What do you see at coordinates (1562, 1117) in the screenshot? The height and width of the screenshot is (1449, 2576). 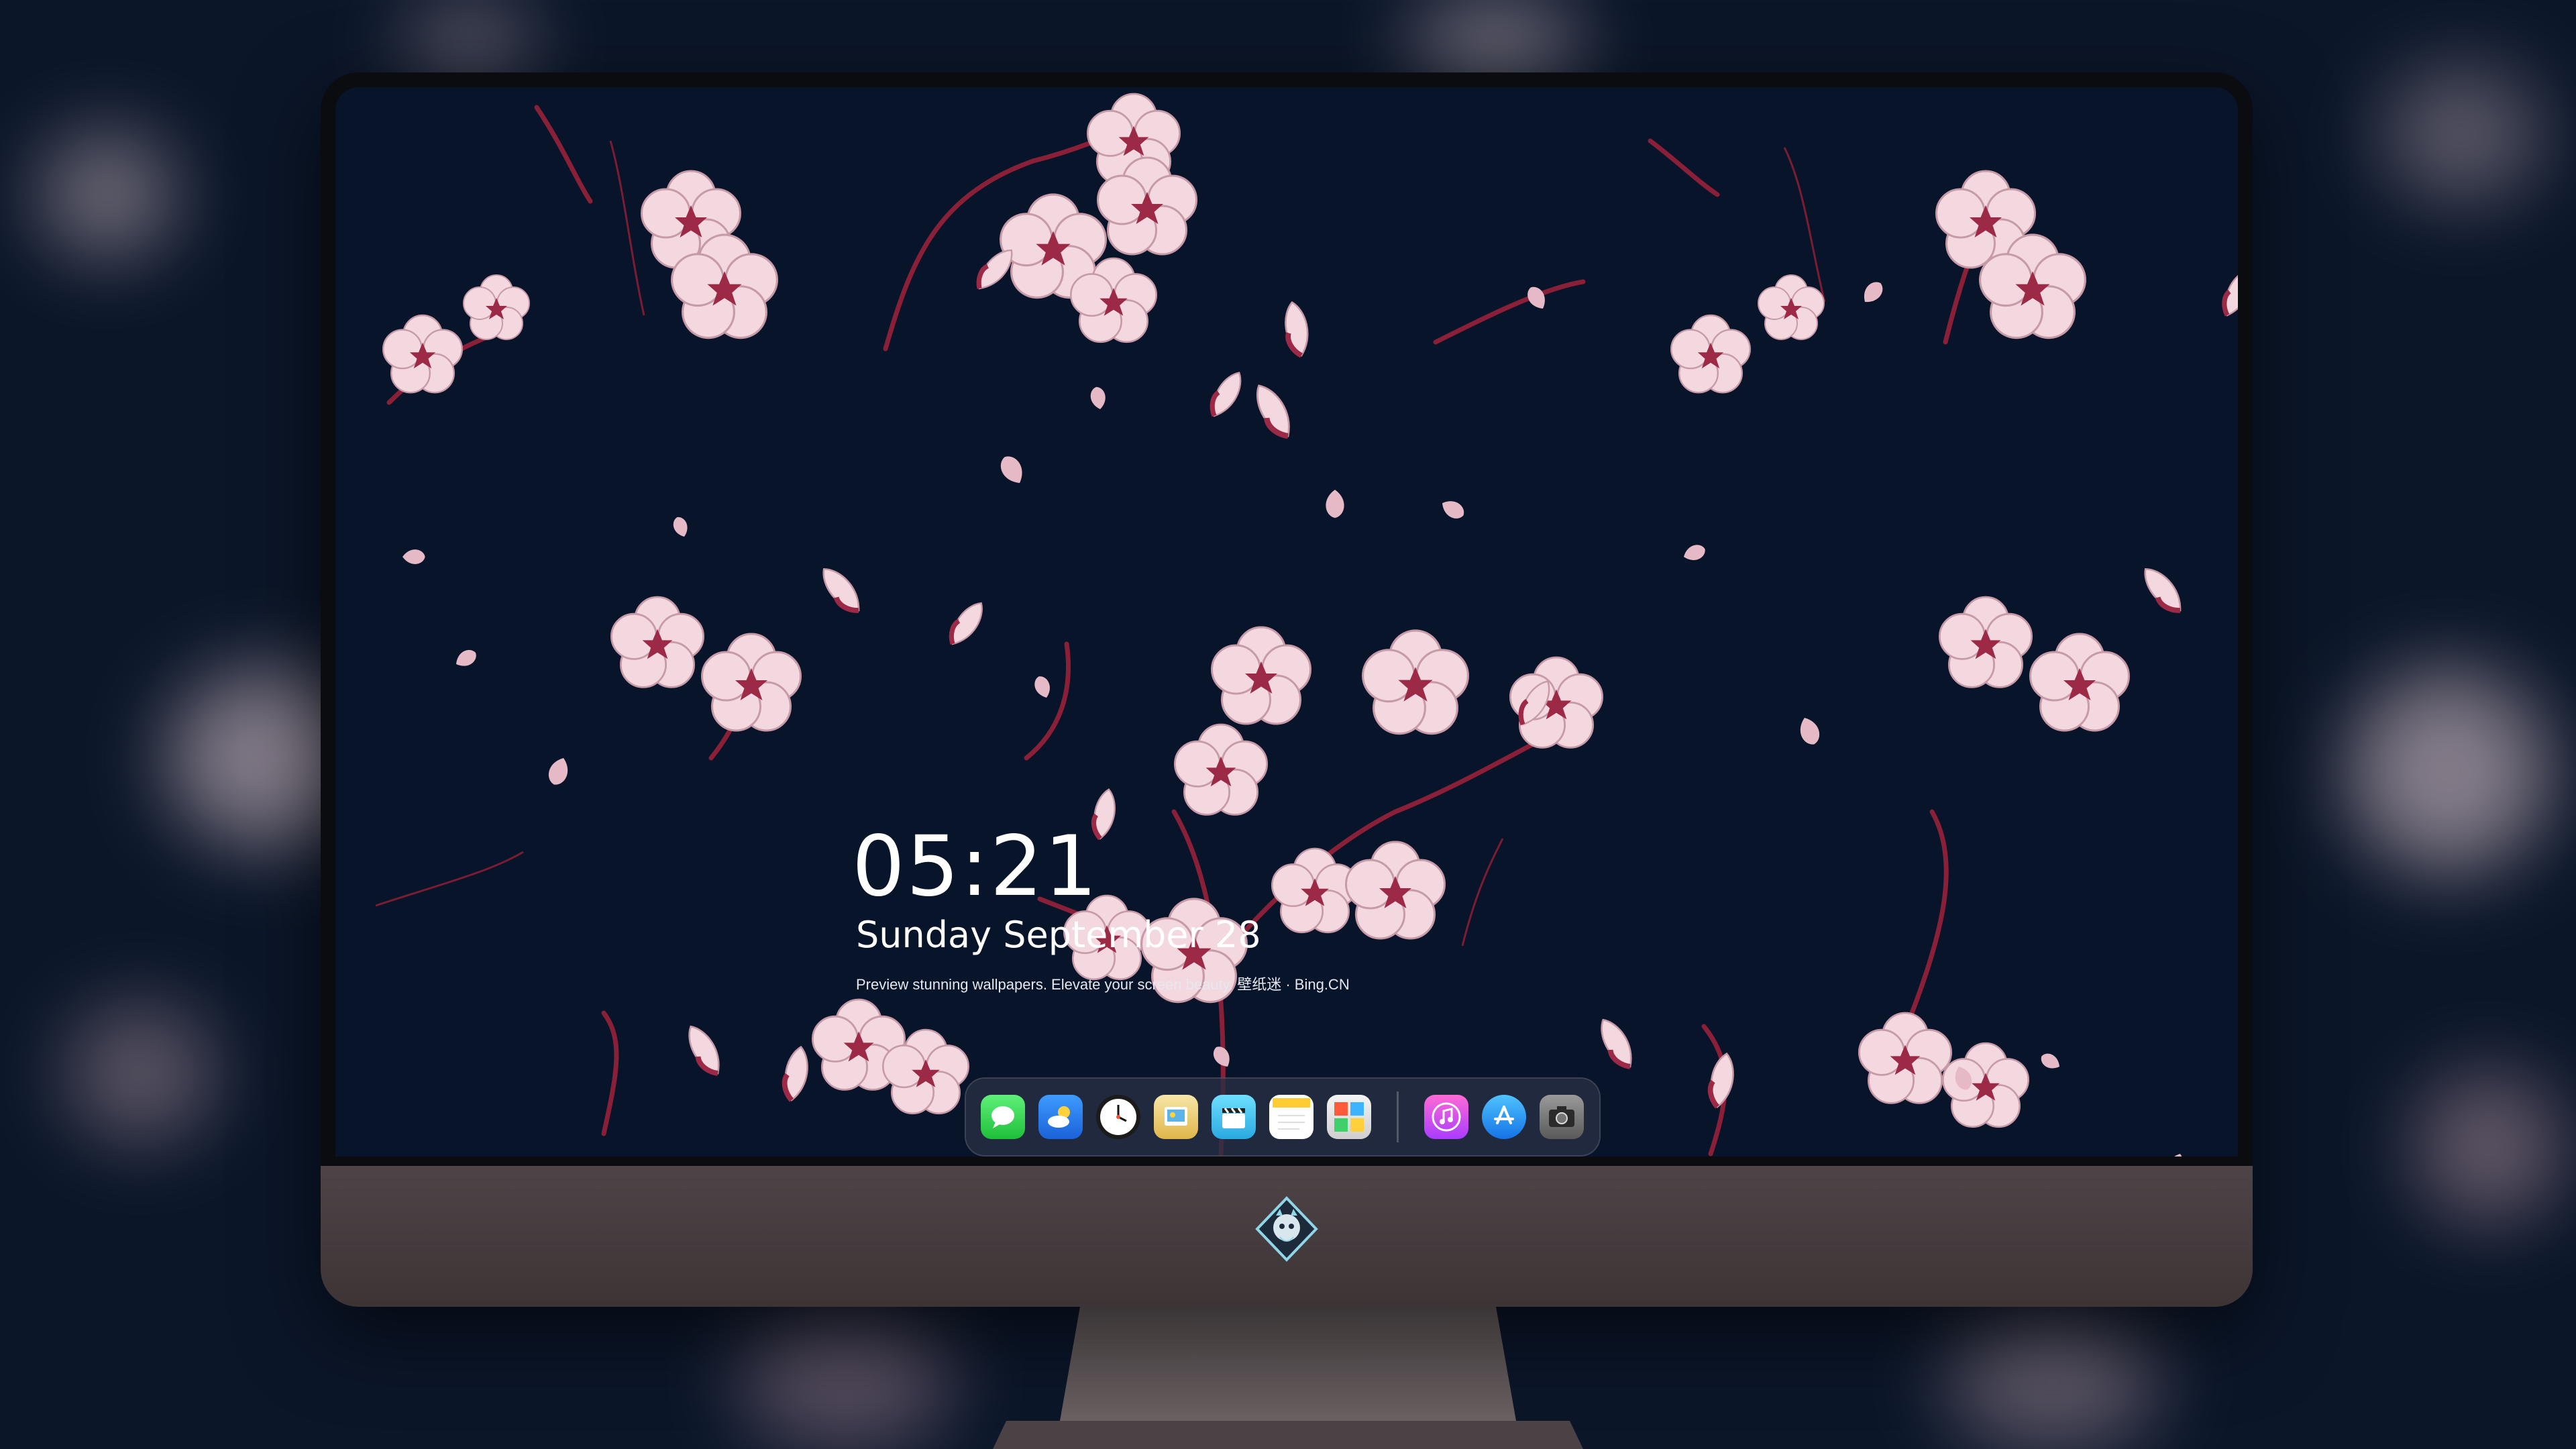 I see `camera-icon` at bounding box center [1562, 1117].